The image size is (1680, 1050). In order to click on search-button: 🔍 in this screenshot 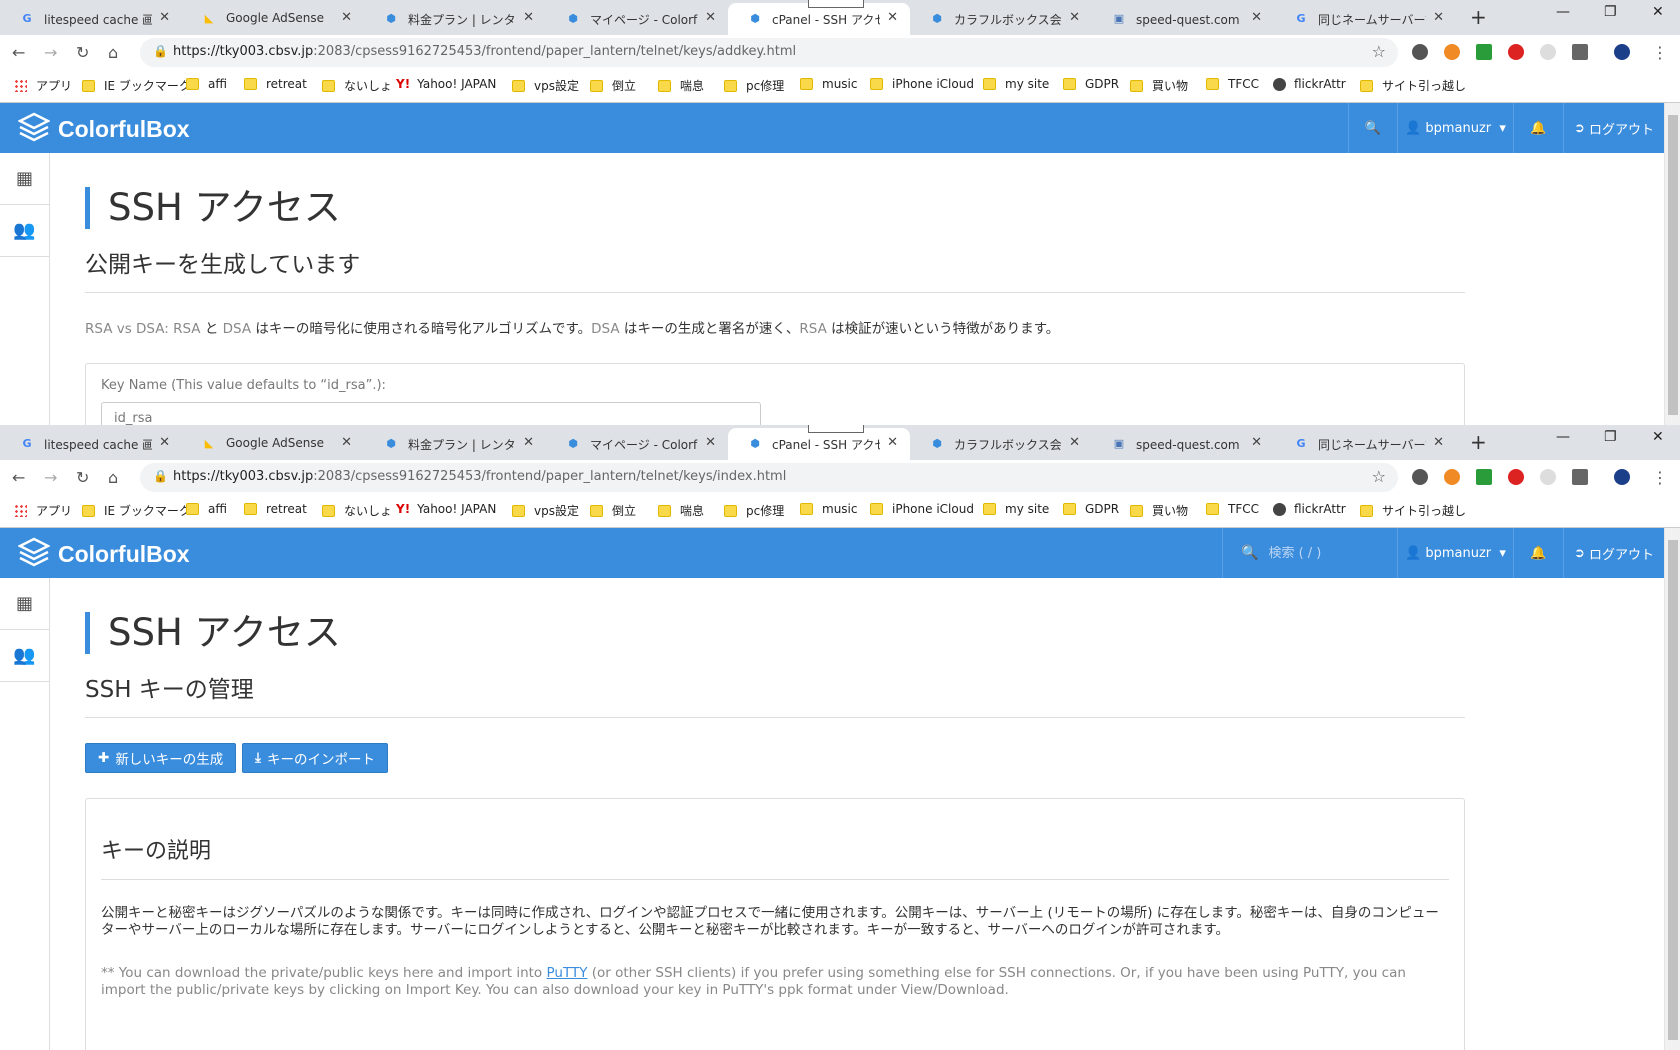, I will do `click(1372, 128)`.